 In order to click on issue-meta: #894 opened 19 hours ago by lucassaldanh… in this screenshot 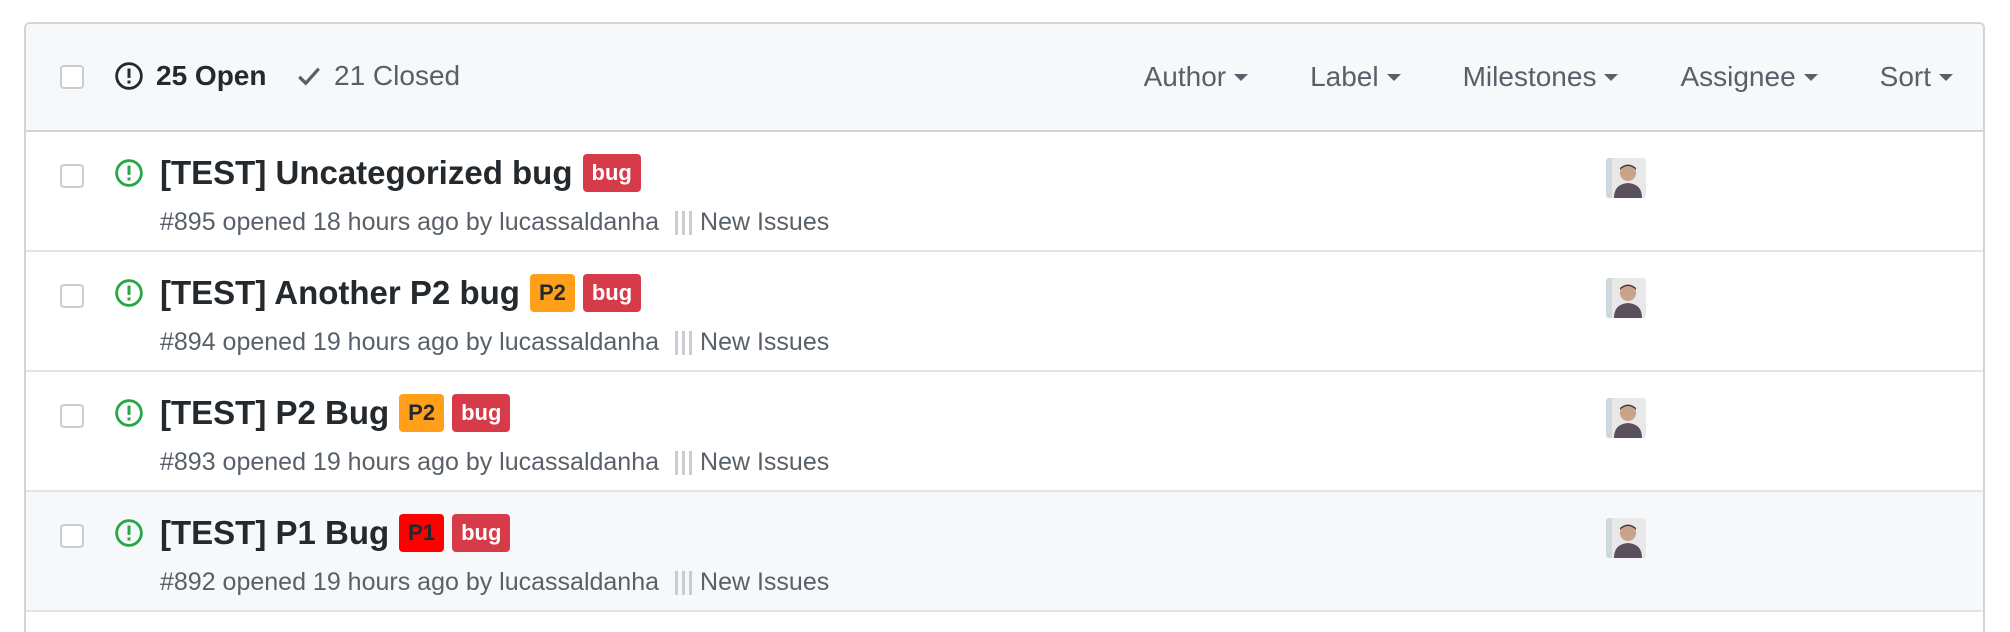, I will do `click(494, 342)`.